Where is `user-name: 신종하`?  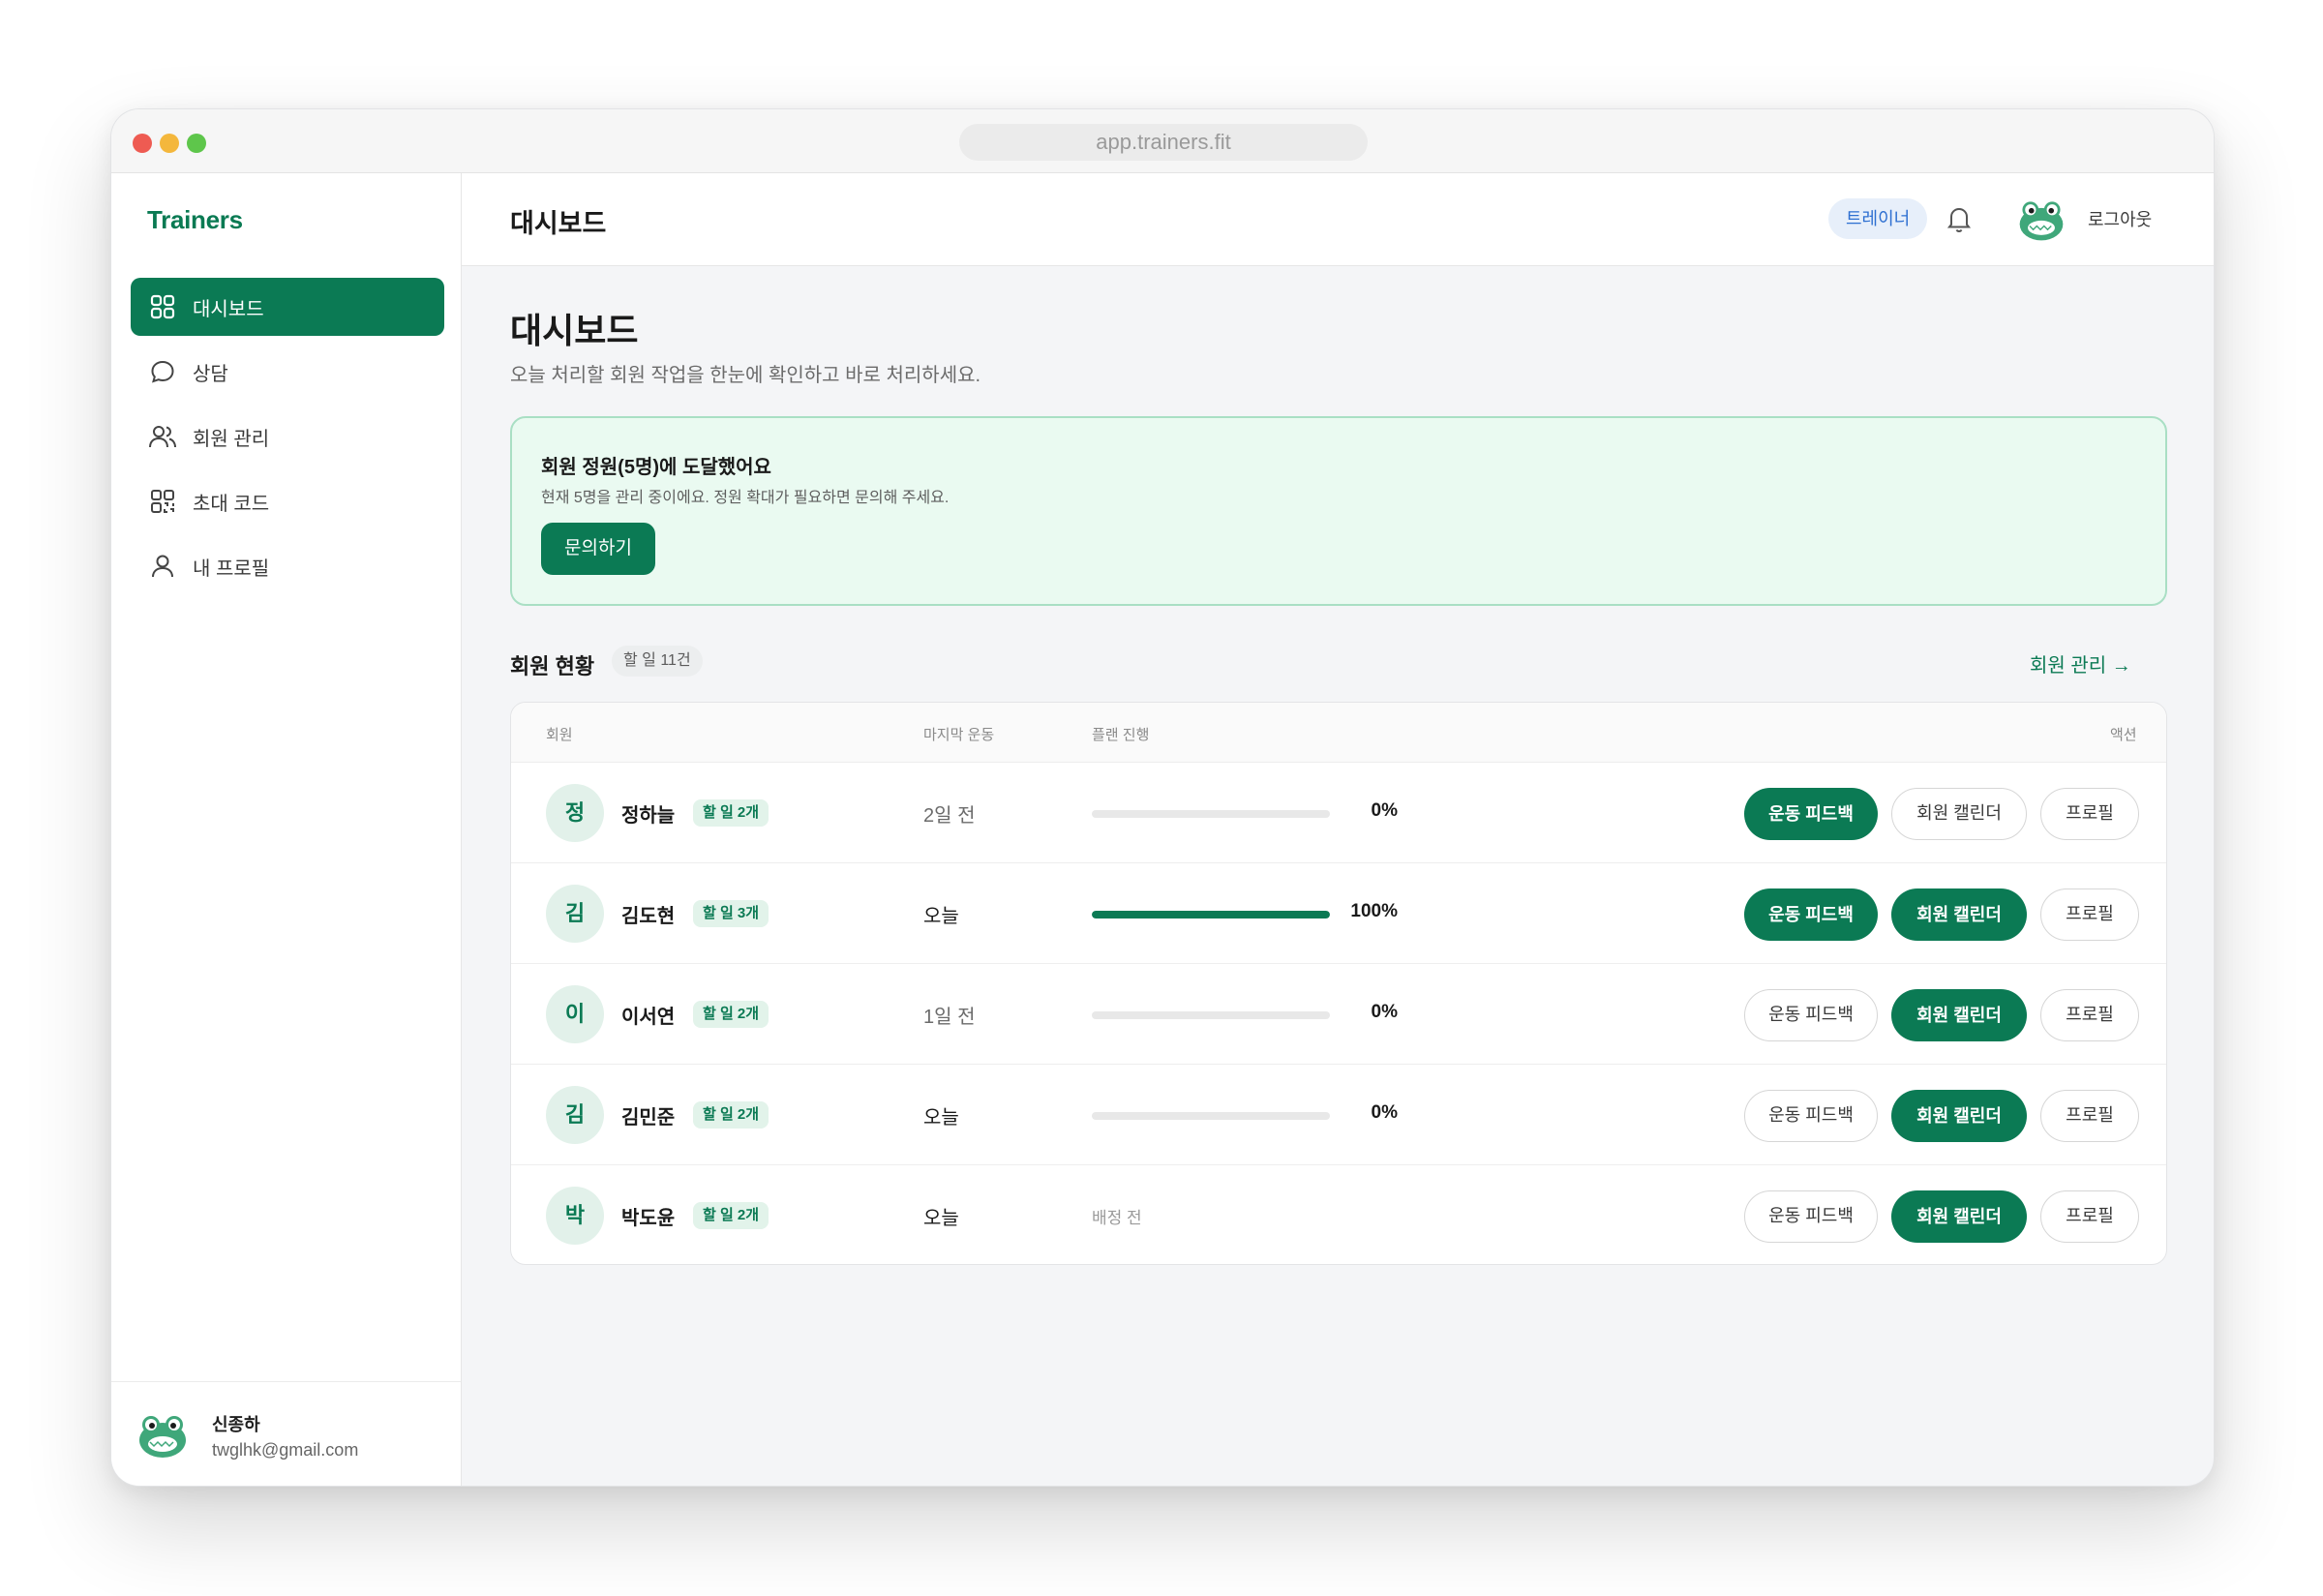
user-name: 신종하 is located at coordinates (236, 1424).